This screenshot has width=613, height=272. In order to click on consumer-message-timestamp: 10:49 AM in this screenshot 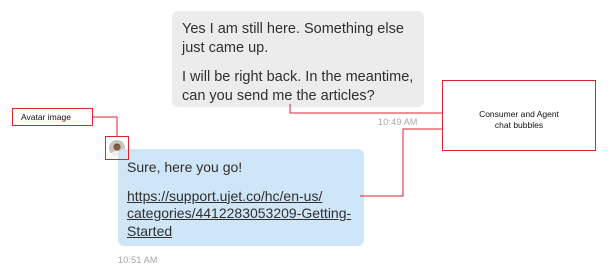, I will do `click(398, 122)`.